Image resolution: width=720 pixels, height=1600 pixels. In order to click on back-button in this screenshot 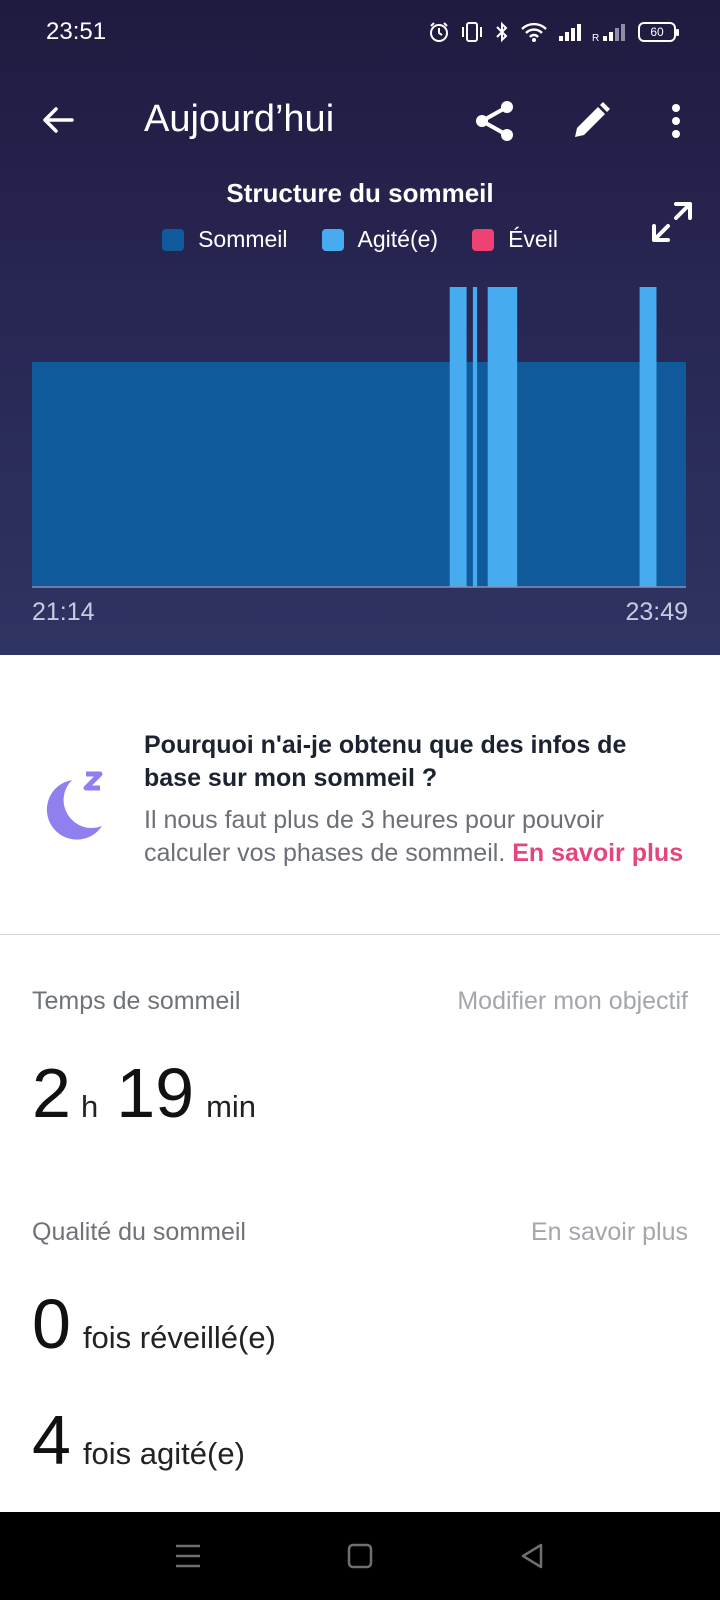, I will do `click(58, 120)`.